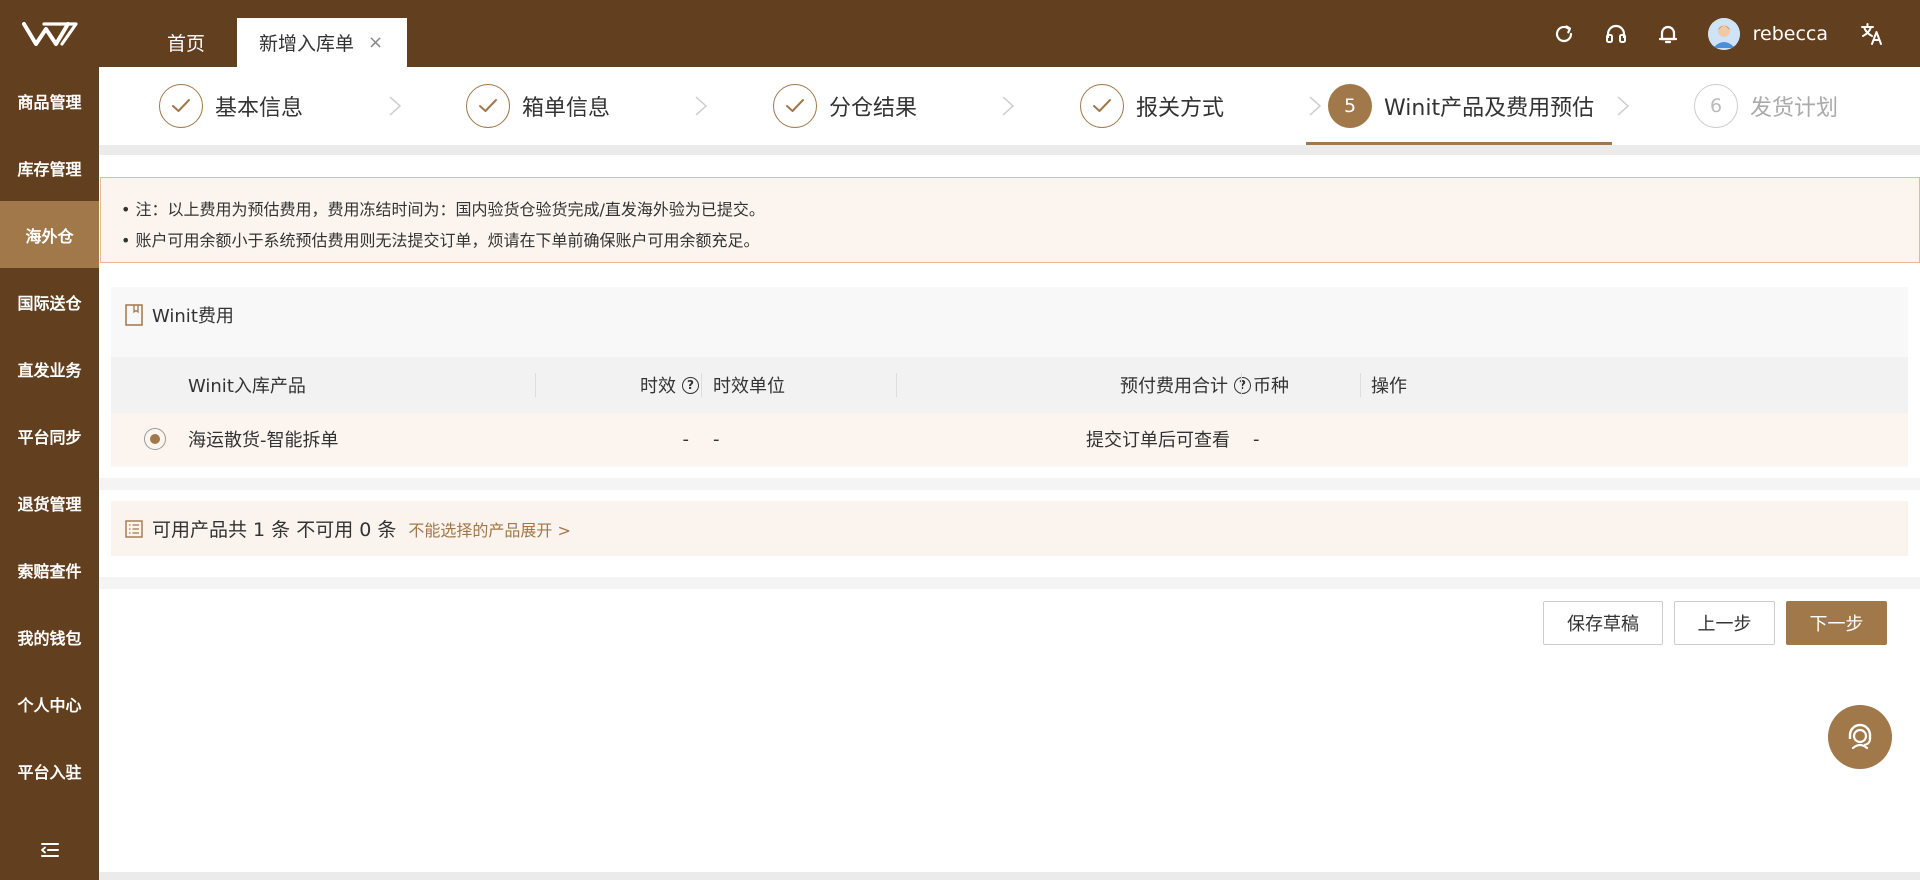 Image resolution: width=1920 pixels, height=880 pixels. What do you see at coordinates (1009, 876) in the screenshot?
I see `bottom-strip` at bounding box center [1009, 876].